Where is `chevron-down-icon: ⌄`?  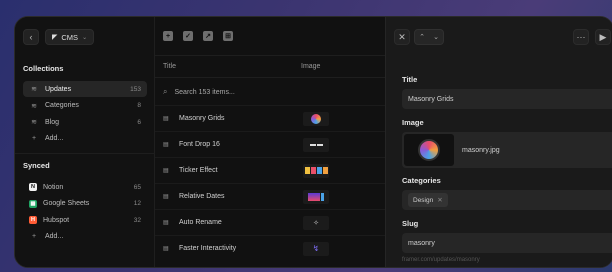 chevron-down-icon: ⌄ is located at coordinates (436, 37).